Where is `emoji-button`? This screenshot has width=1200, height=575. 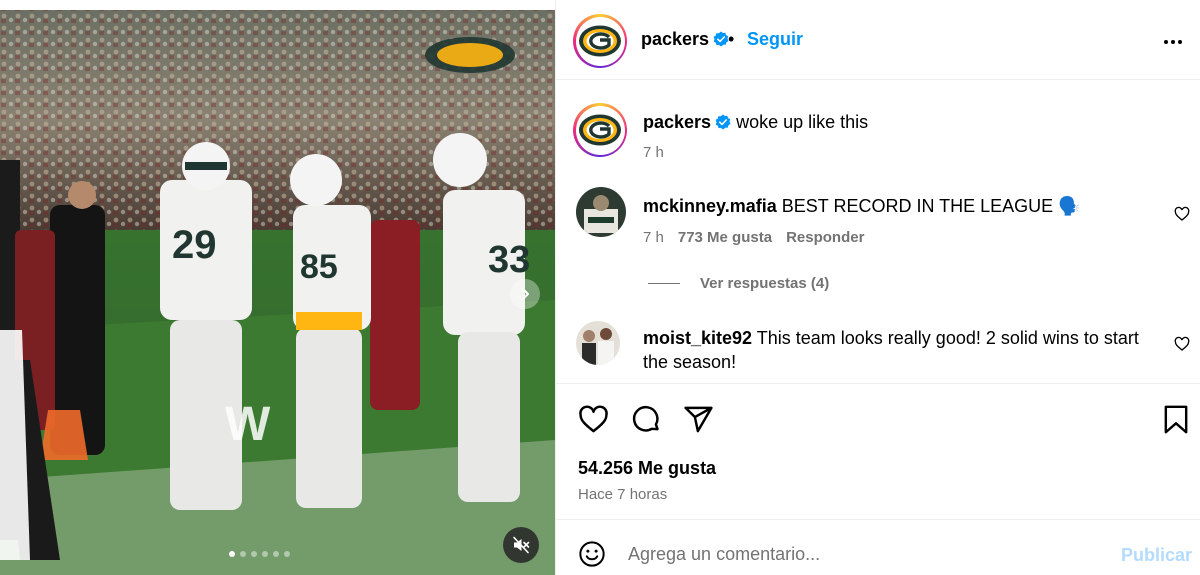 emoji-button is located at coordinates (592, 556).